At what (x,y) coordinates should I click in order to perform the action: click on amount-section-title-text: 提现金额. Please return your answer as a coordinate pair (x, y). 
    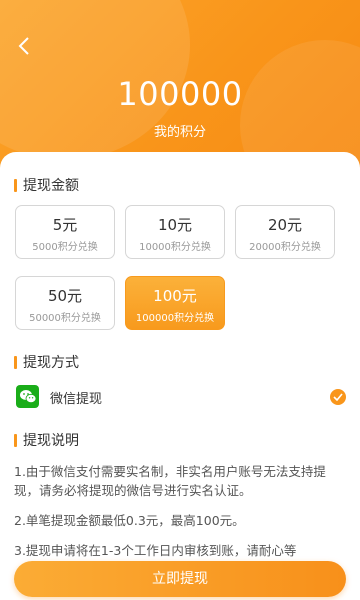
    Looking at the image, I should click on (51, 186).